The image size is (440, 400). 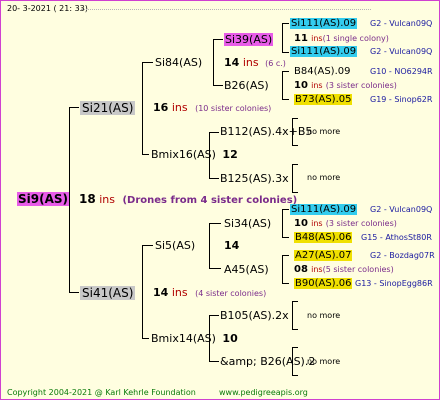 What do you see at coordinates (301, 38) in the screenshot?
I see `row-11-a-num: 11` at bounding box center [301, 38].